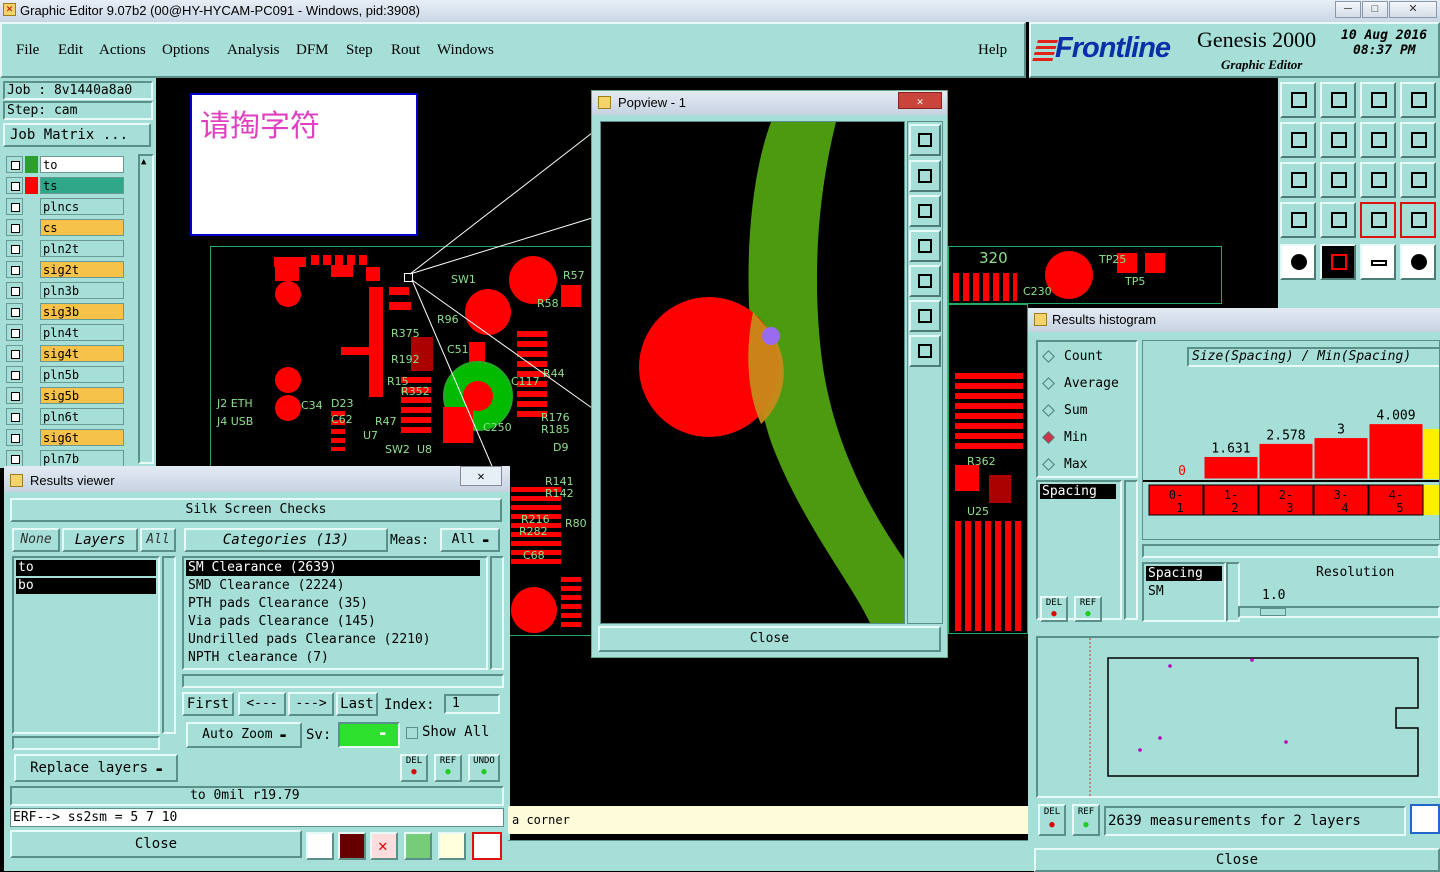 Image resolution: width=1440 pixels, height=872 pixels. I want to click on layer-row: pln3b, so click(65, 290).